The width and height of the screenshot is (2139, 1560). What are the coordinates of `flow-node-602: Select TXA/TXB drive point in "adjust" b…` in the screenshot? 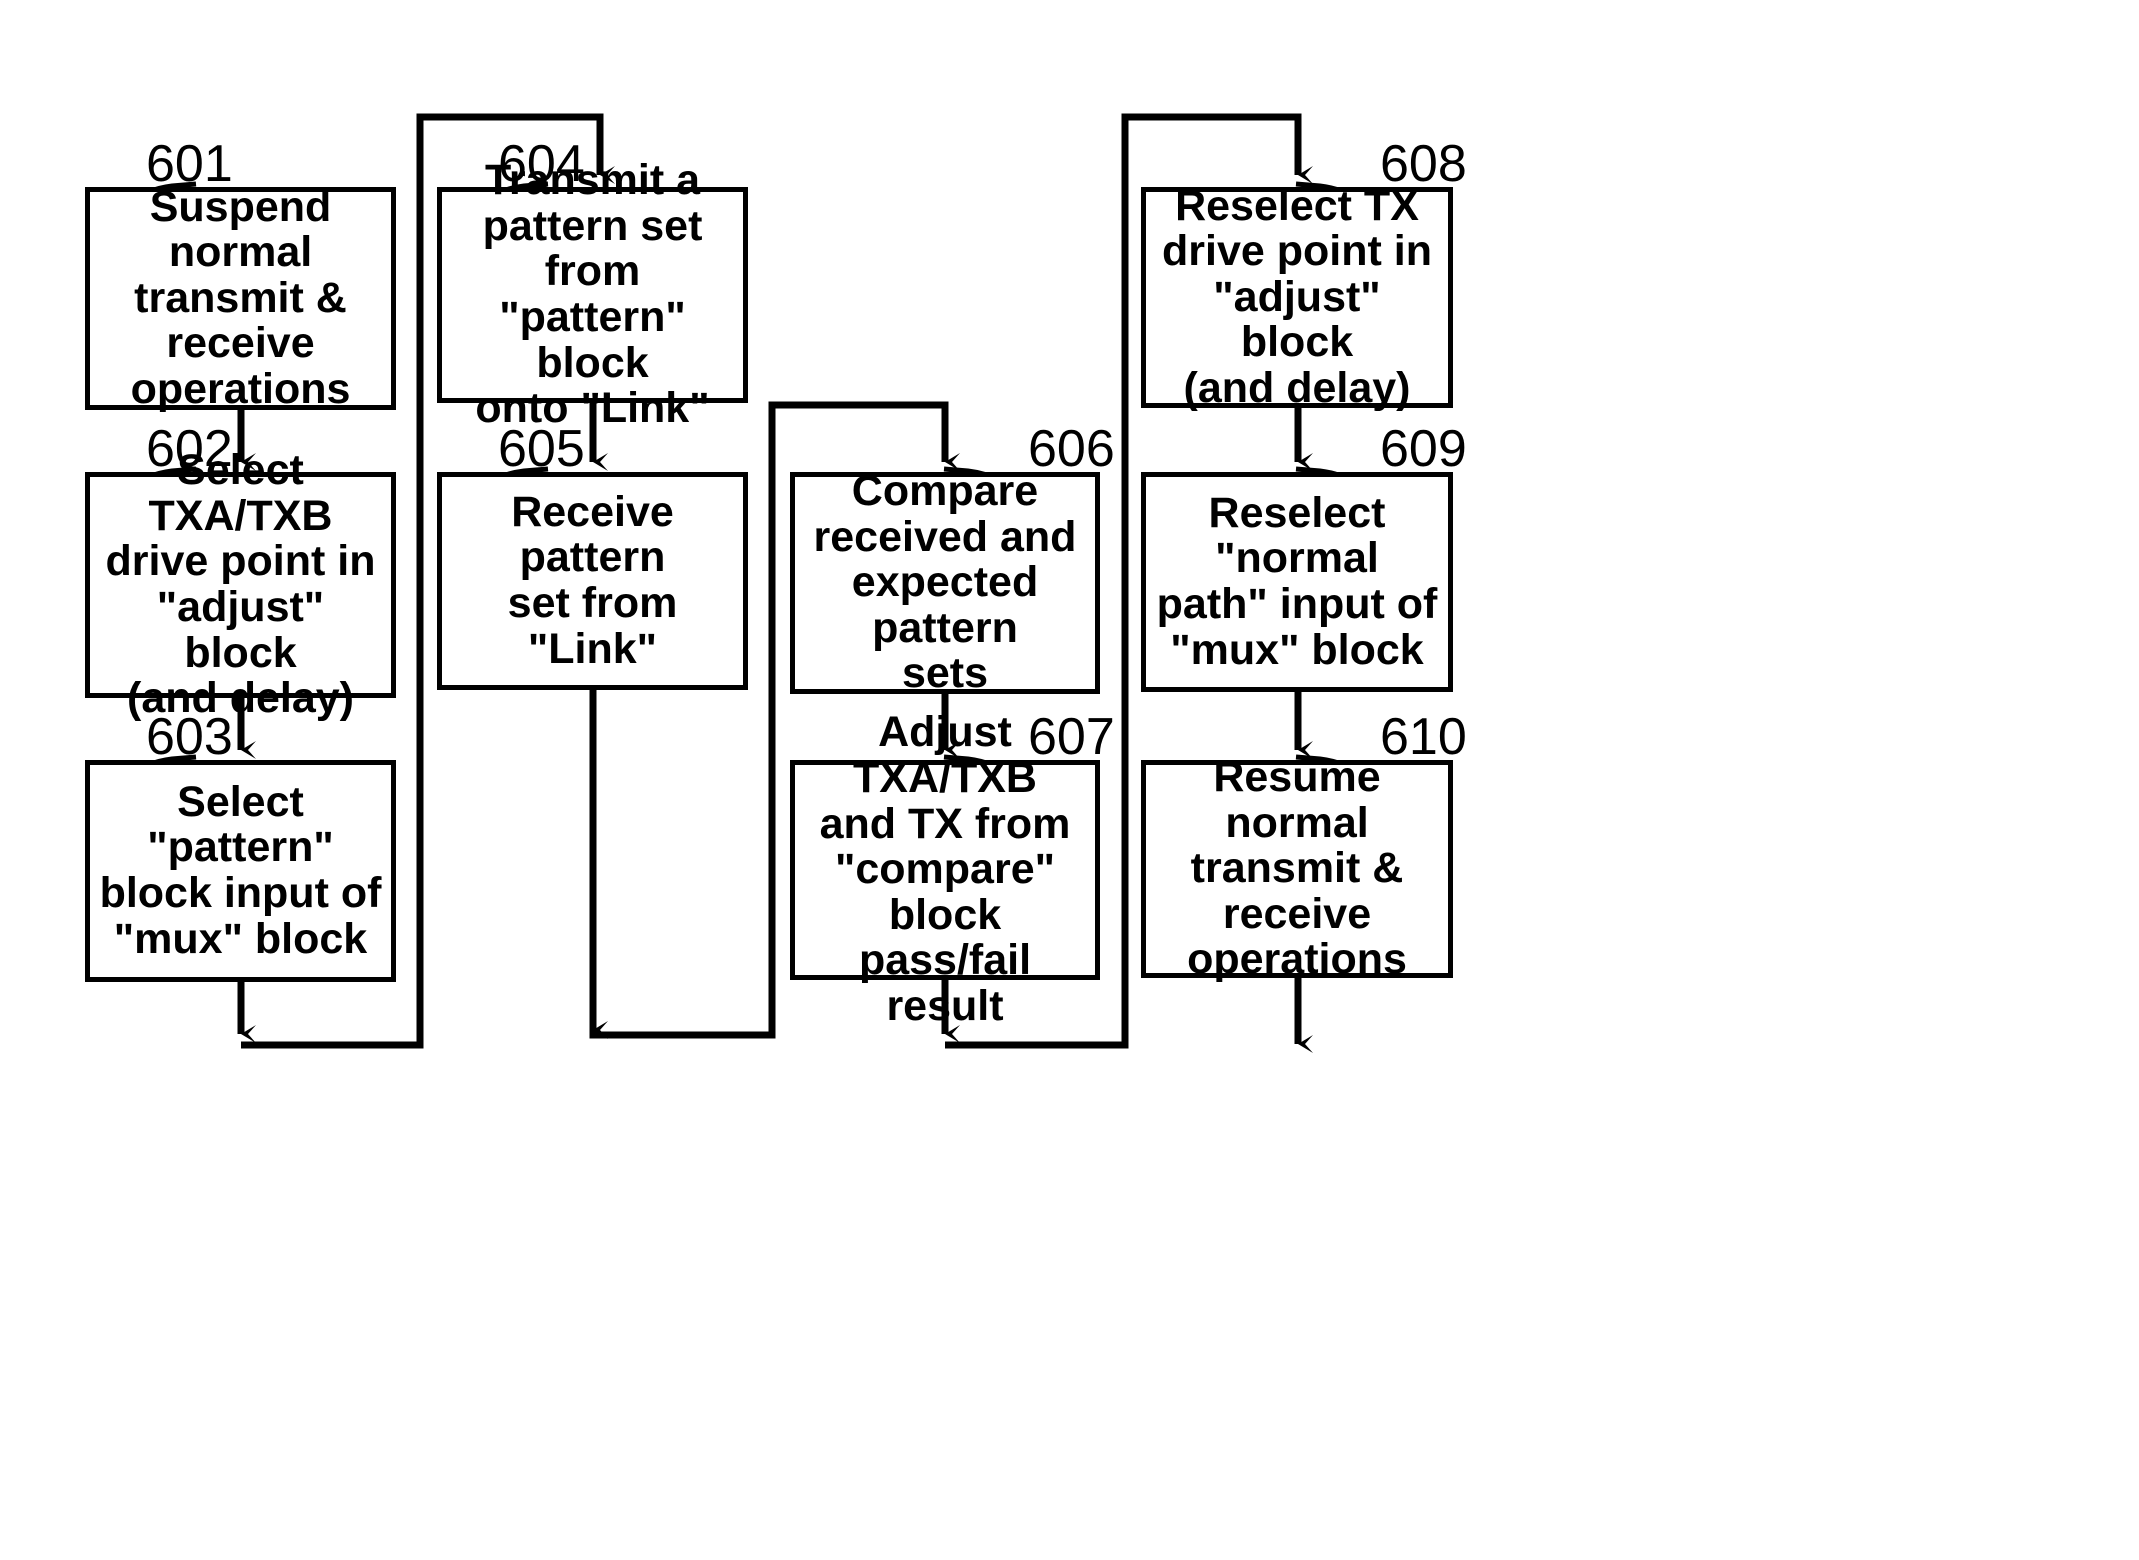 It's located at (240, 584).